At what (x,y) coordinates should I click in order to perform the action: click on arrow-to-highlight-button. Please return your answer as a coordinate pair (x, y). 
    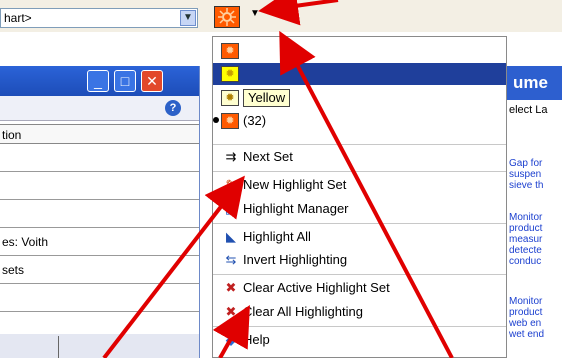
    Looking at the image, I should click on (298, 13).